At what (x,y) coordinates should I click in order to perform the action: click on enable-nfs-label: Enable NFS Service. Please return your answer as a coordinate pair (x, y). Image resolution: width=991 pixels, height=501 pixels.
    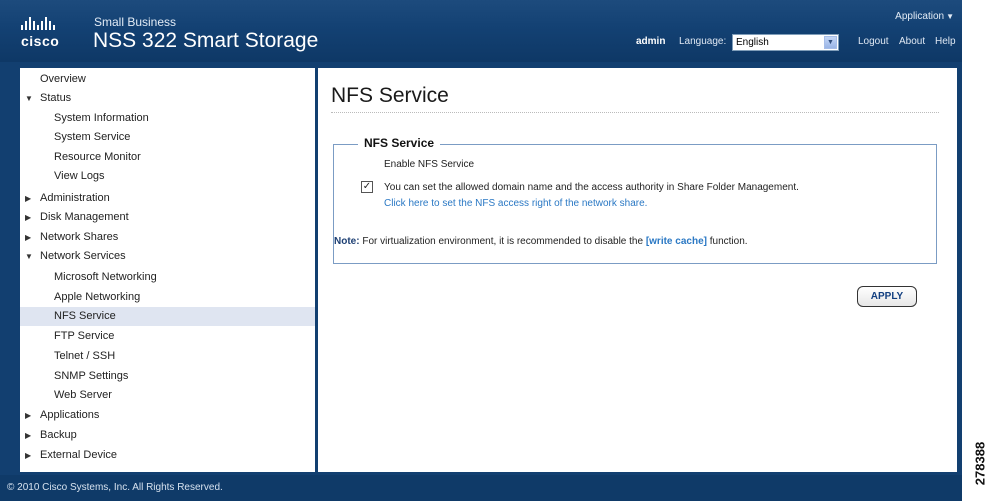
    Looking at the image, I should click on (429, 164).